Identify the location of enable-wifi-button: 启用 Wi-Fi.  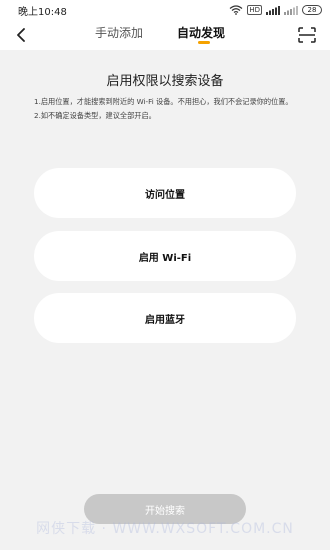
(165, 256).